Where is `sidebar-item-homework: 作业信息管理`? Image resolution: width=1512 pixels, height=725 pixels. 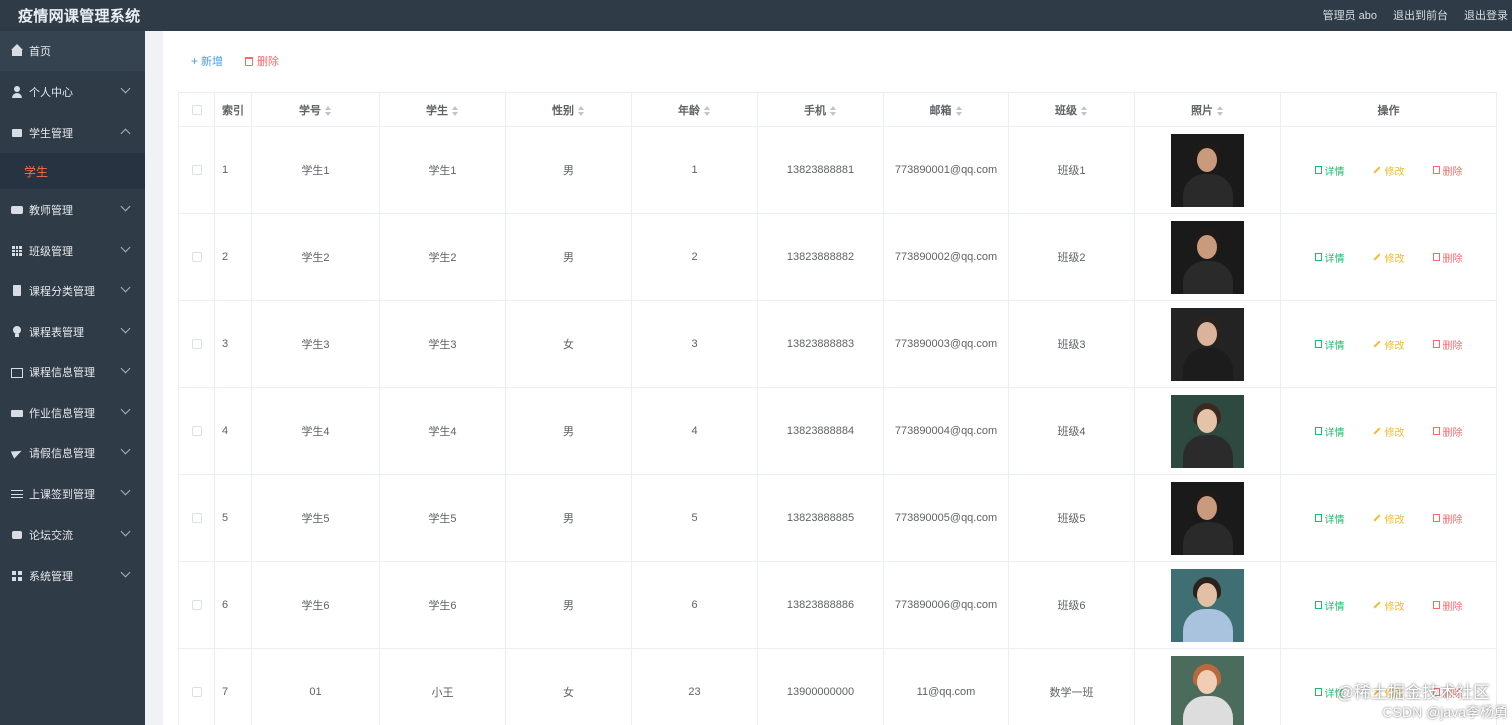 sidebar-item-homework: 作业信息管理 is located at coordinates (72, 413).